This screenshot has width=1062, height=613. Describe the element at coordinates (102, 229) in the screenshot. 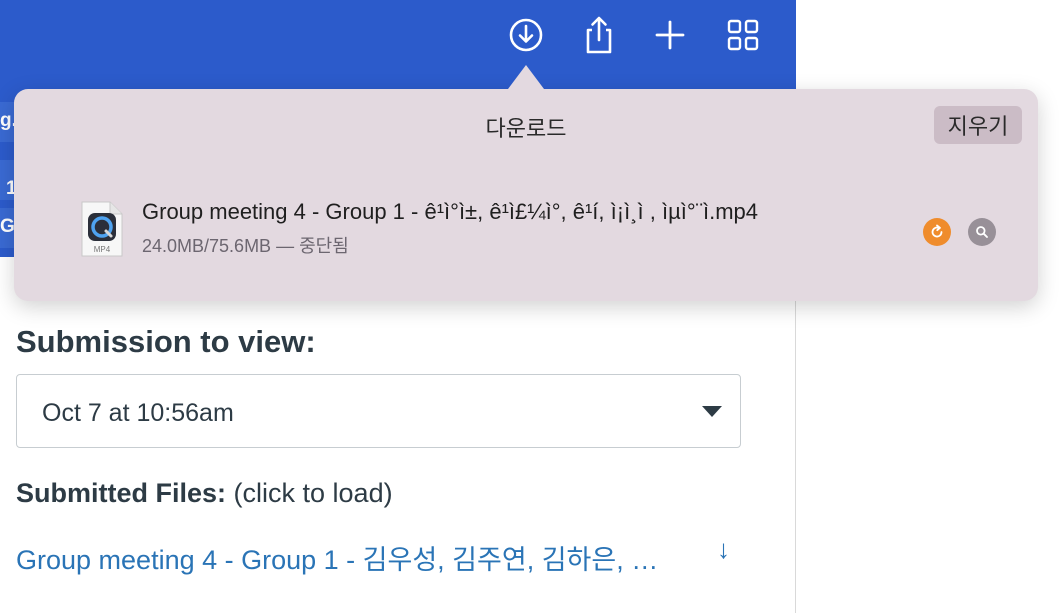

I see `mp4-file-icon: MP4` at that location.